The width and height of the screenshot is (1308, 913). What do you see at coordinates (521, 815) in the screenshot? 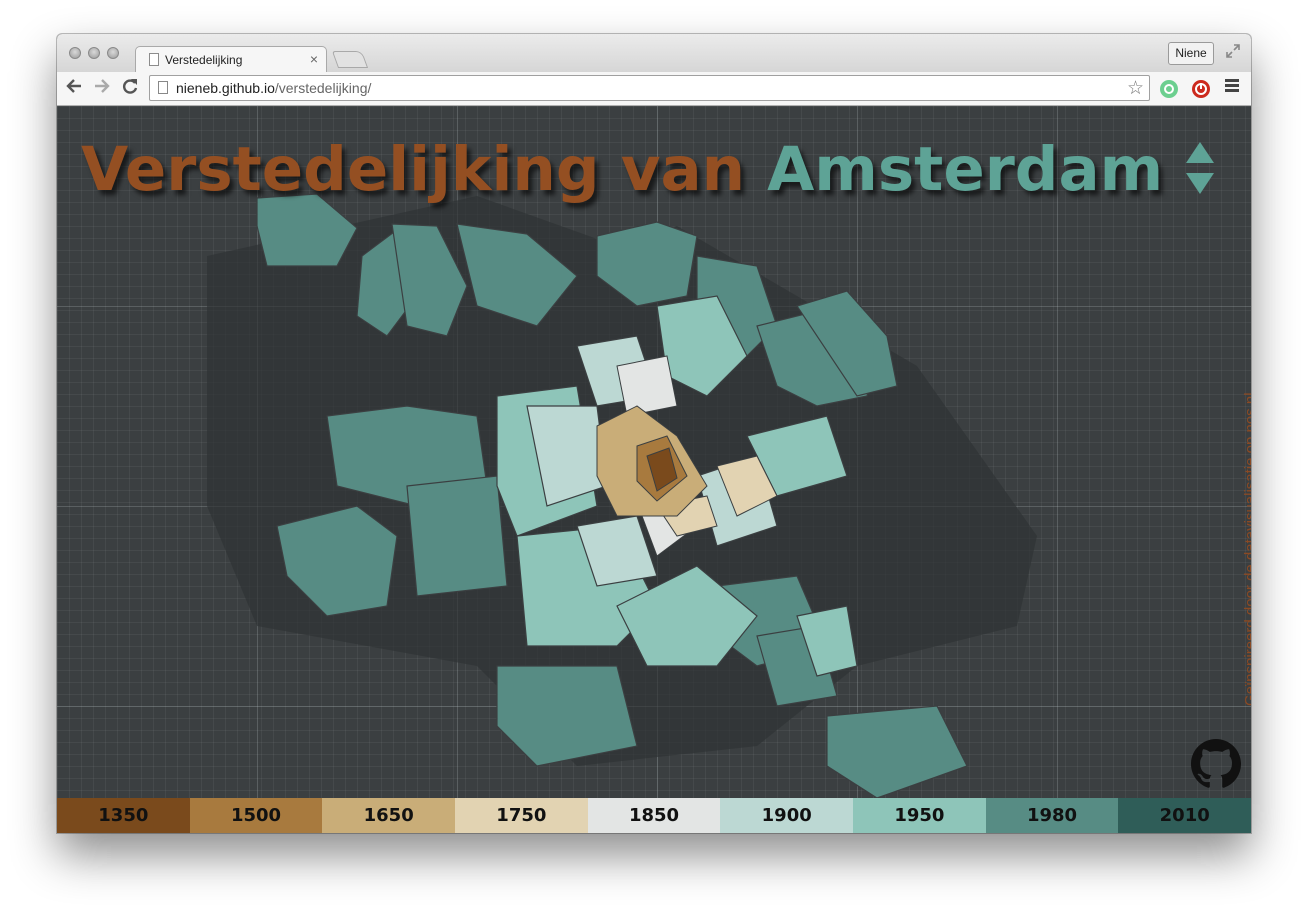
I see `legend-year-1750: 1750` at bounding box center [521, 815].